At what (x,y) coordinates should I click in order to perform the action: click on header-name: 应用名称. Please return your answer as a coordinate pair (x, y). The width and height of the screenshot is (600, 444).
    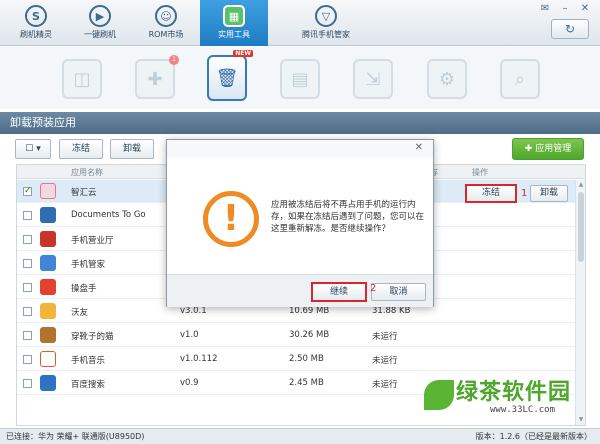
    Looking at the image, I should click on (87, 172).